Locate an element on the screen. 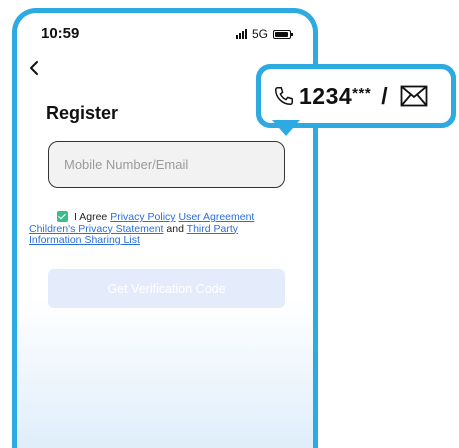 The height and width of the screenshot is (448, 459). masked-phone-number: 1234*** is located at coordinates (335, 96).